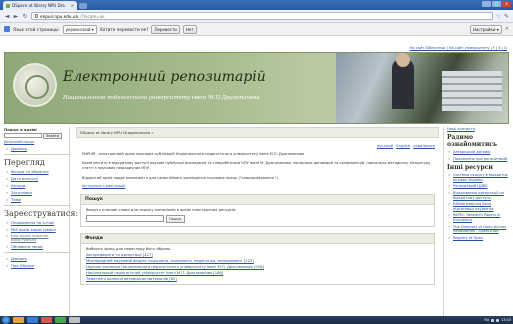  Describe the element at coordinates (478, 159) in the screenshot. I see `right-link-regulation: Положення про репозитарій` at that location.